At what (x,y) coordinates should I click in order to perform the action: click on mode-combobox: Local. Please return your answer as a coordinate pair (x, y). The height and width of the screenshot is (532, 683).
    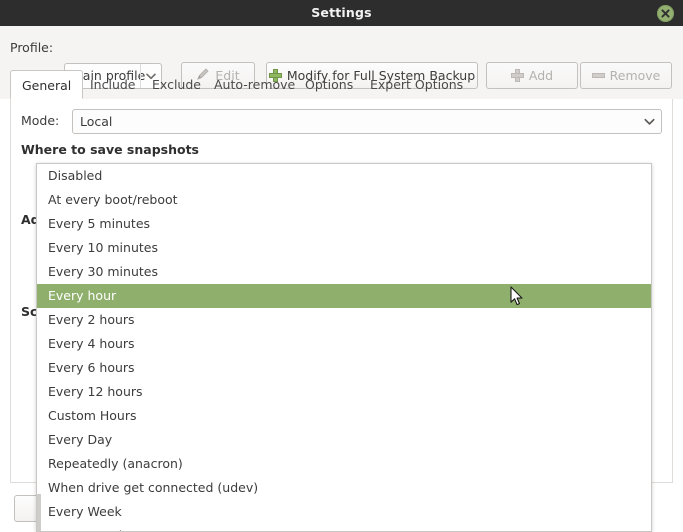
    Looking at the image, I should click on (367, 121).